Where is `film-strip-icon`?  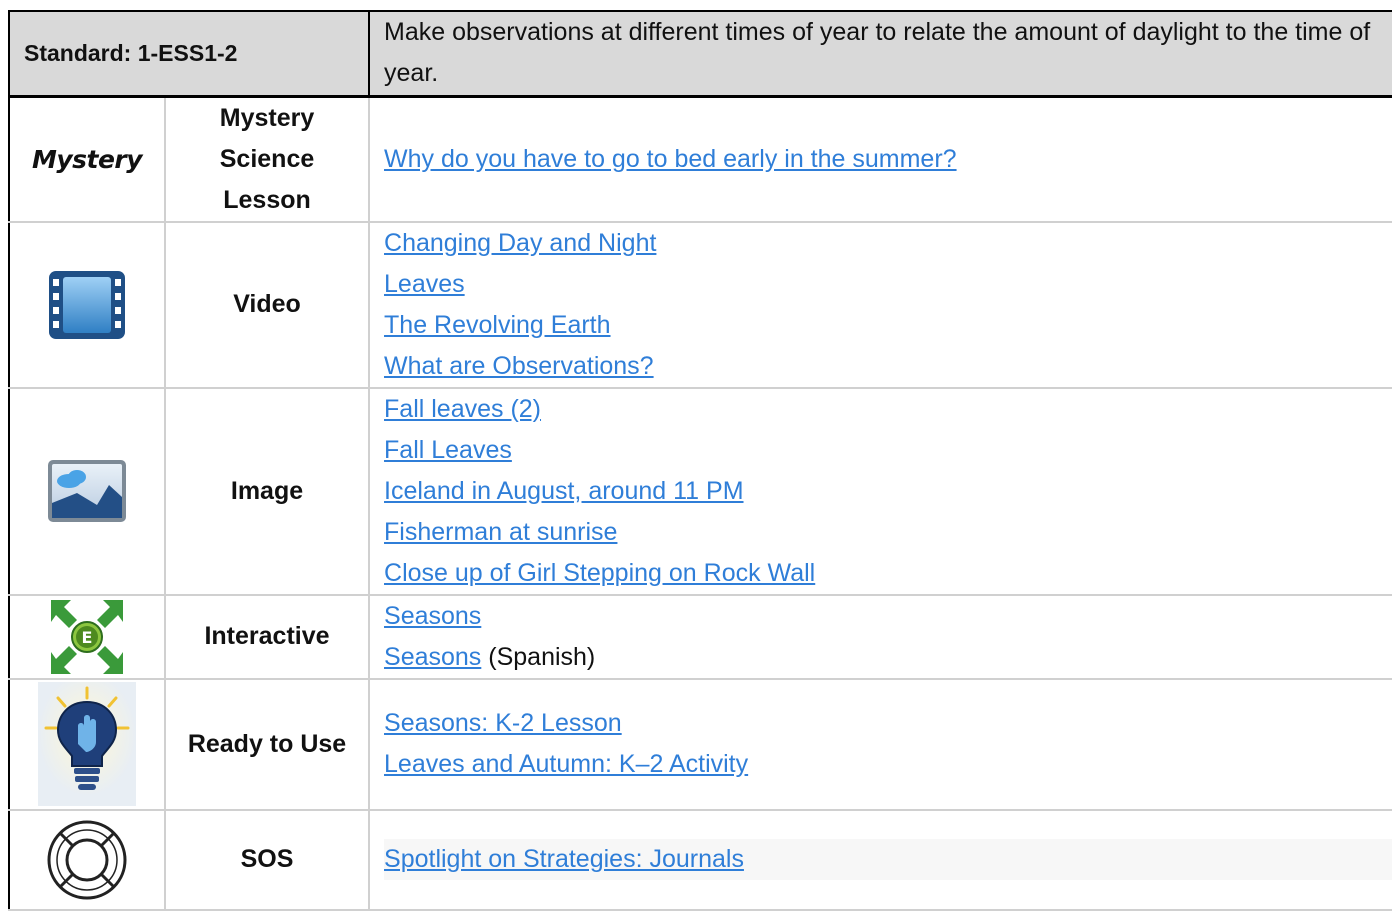
film-strip-icon is located at coordinates (87, 304).